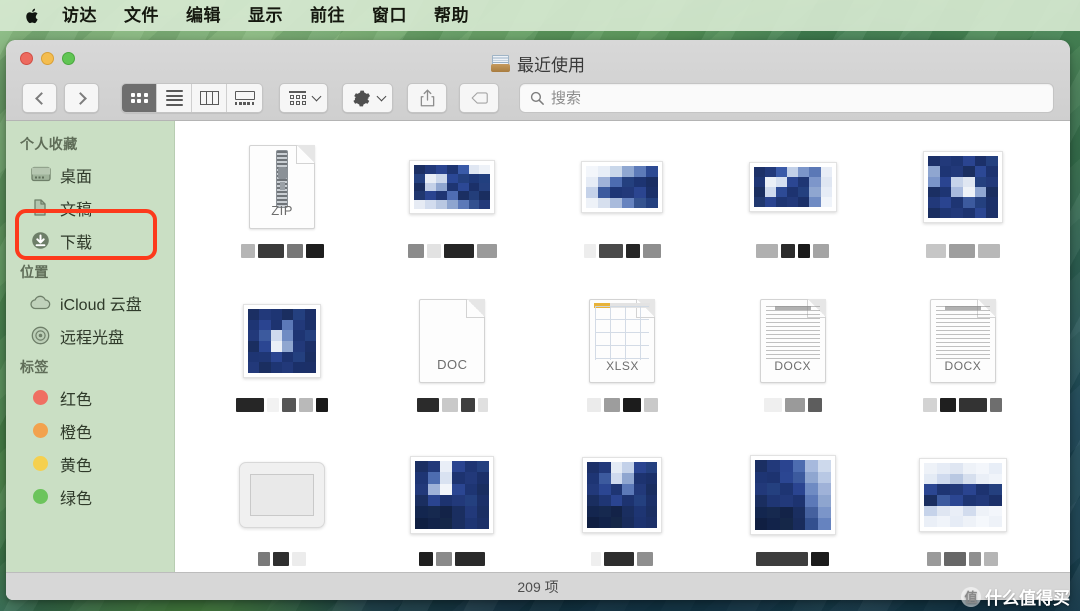 This screenshot has width=1080, height=611. Describe the element at coordinates (79, 15) in the screenshot. I see `menu-item-finder: 访达` at that location.